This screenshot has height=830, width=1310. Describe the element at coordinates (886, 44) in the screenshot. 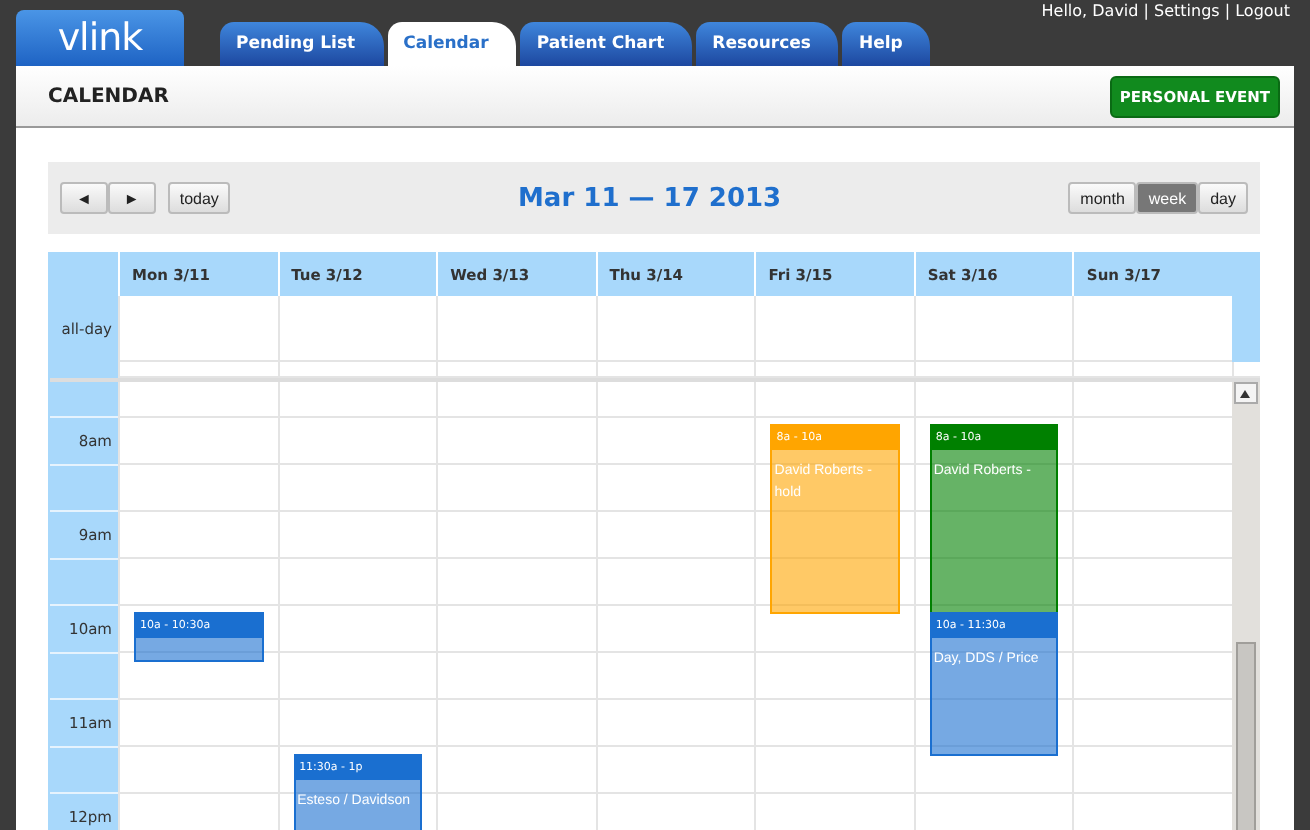

I see `nav-tab: Help` at that location.